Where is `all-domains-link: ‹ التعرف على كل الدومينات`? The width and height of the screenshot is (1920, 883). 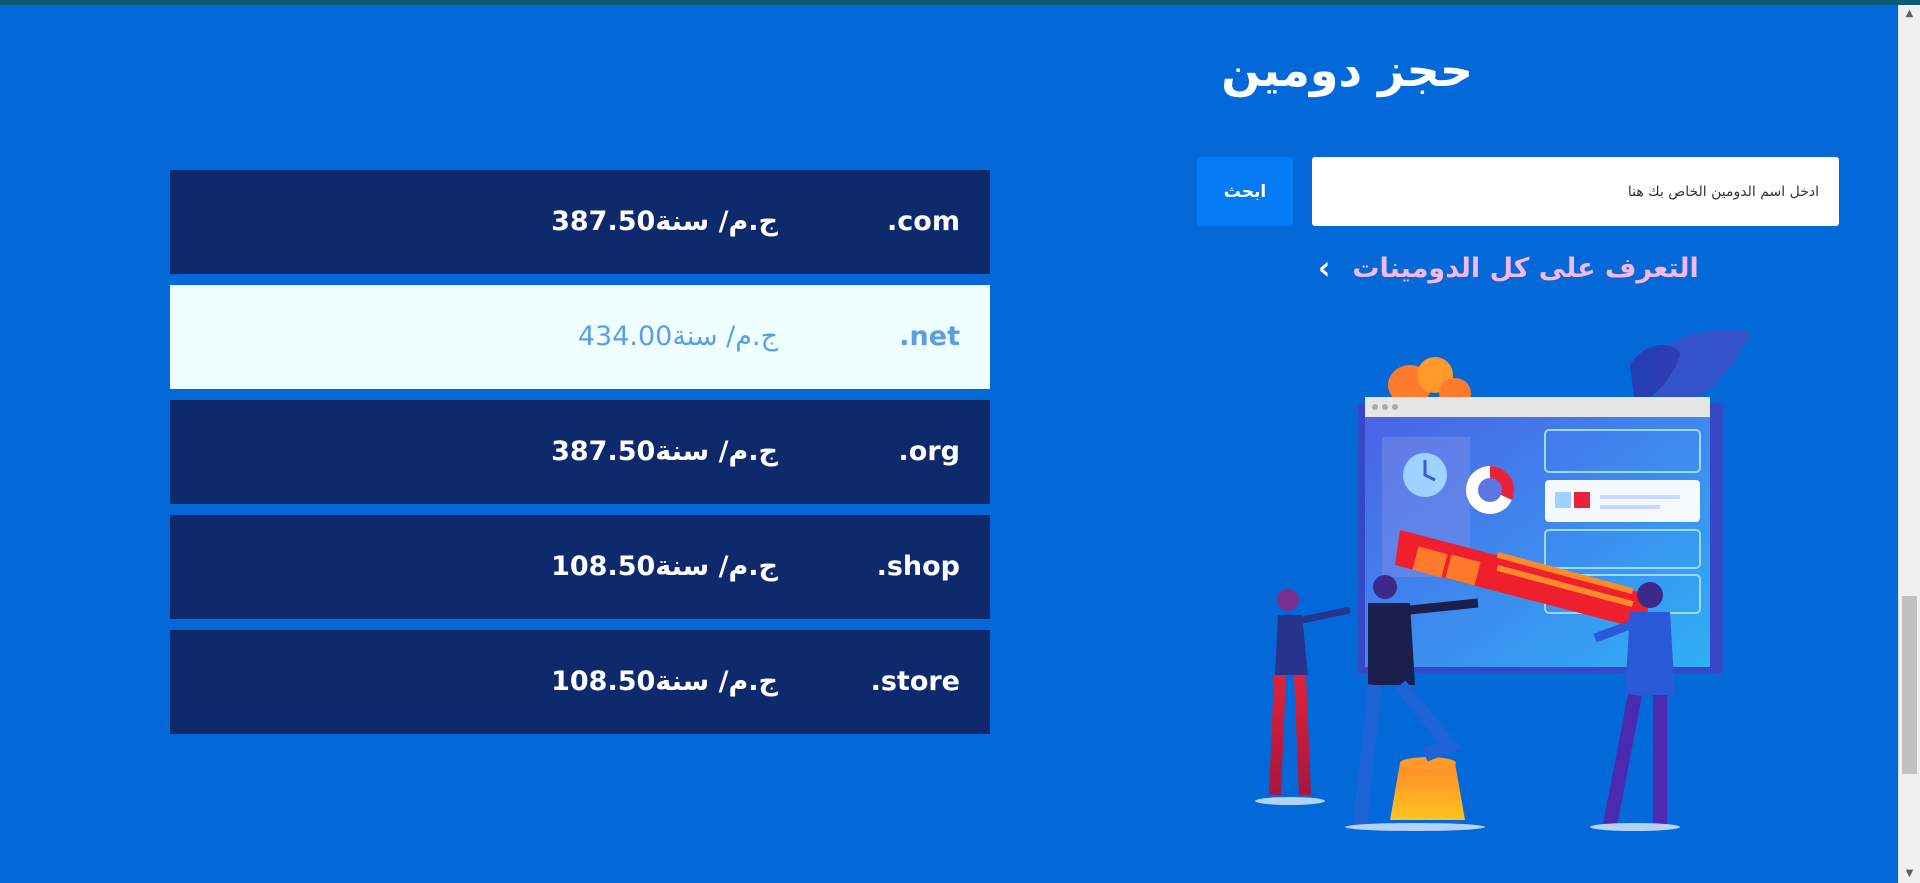
all-domains-link: ‹ التعرف على كل الدومينات is located at coordinates (1508, 268).